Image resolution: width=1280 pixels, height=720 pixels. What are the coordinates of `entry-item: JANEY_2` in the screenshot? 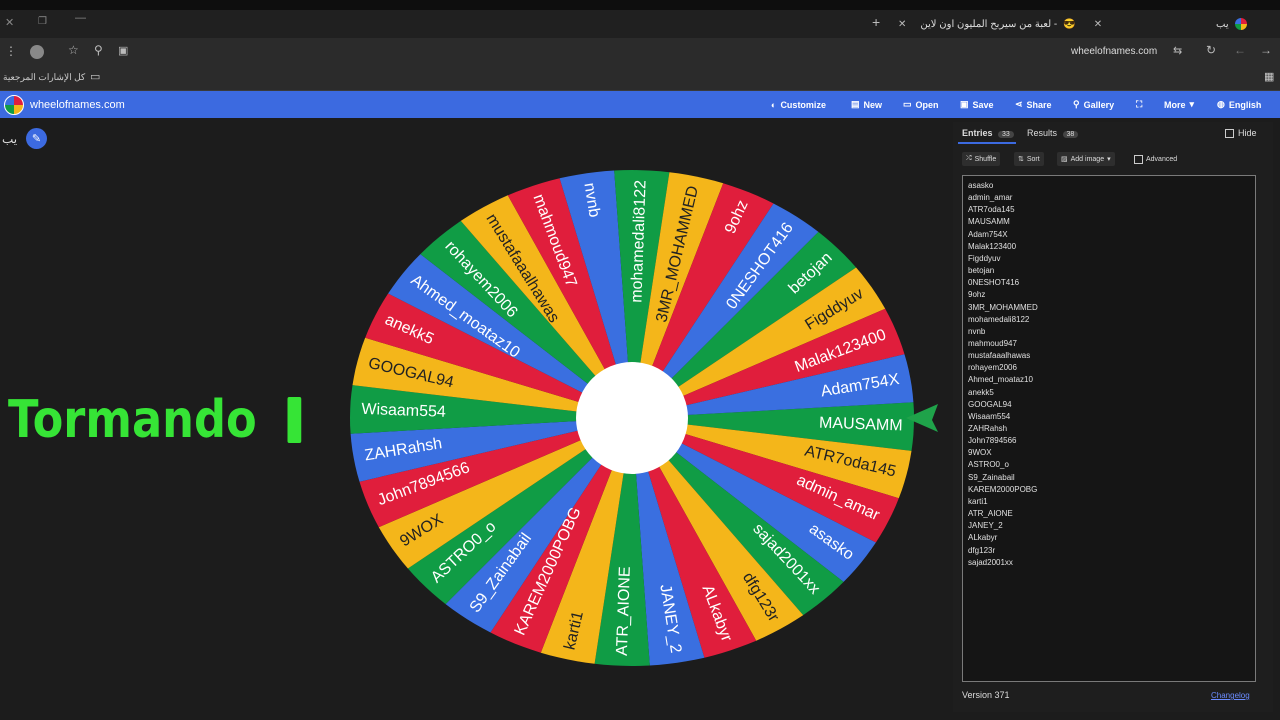 It's located at (985, 526).